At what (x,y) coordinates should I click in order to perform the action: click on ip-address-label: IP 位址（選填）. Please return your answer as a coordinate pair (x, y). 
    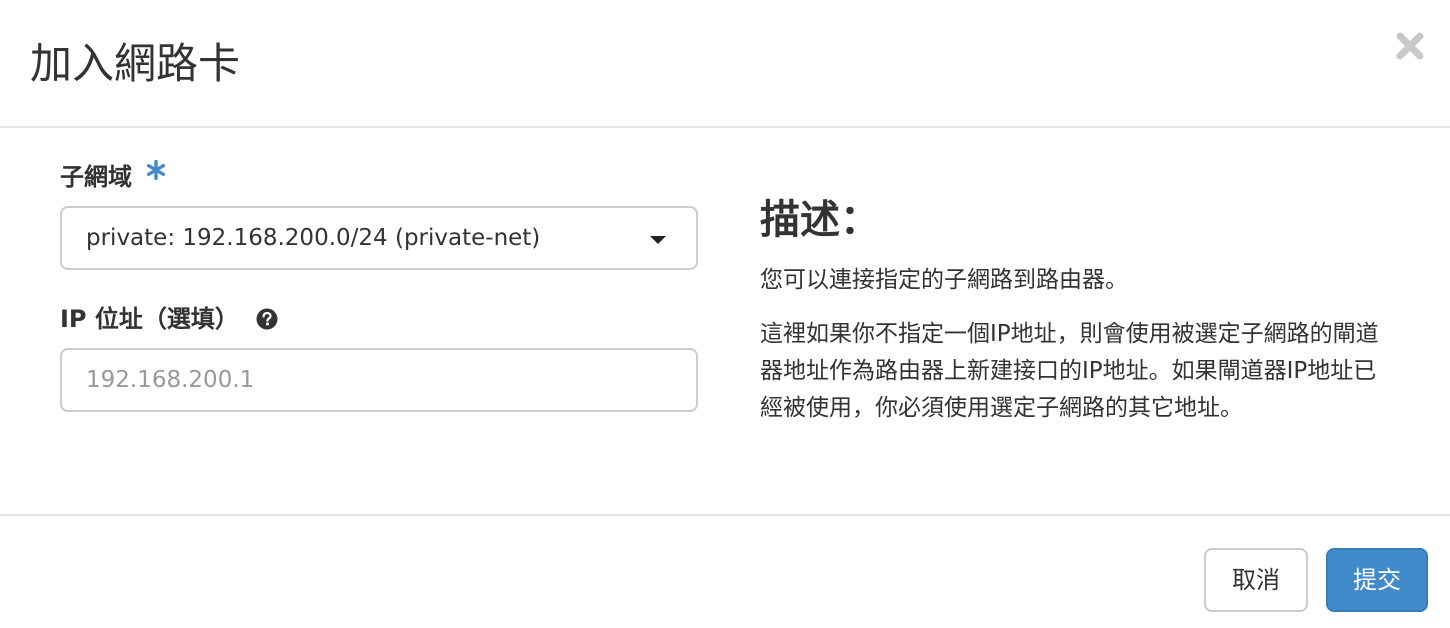
    Looking at the image, I should click on (149, 319).